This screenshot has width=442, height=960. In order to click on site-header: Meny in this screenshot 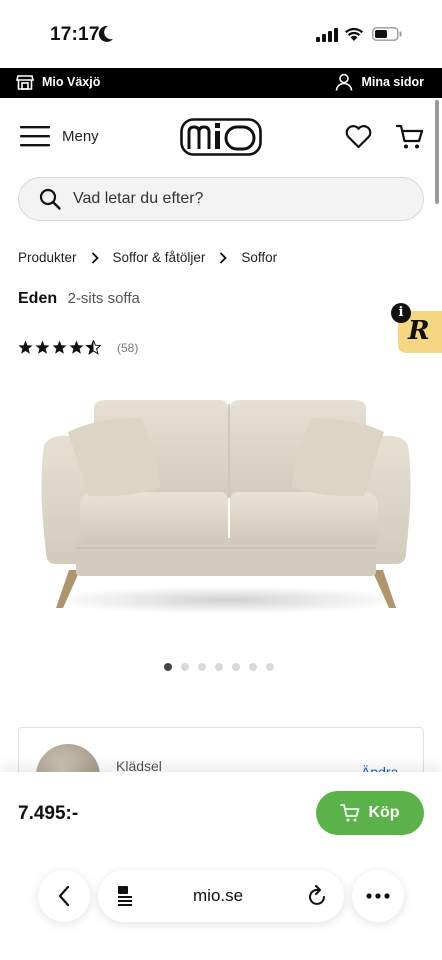, I will do `click(221, 136)`.